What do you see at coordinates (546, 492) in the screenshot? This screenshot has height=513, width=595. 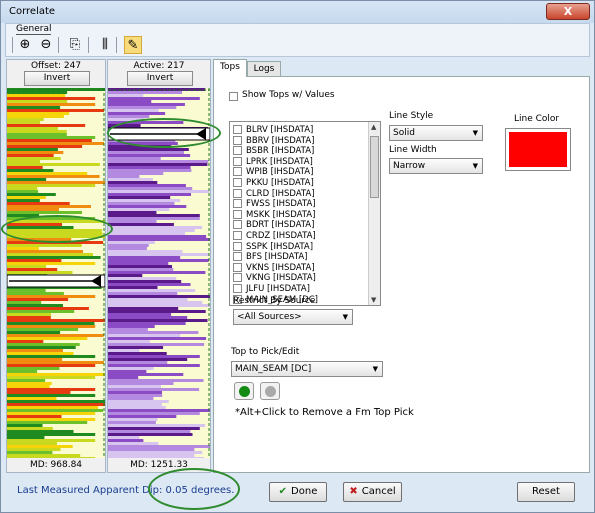 I see `reset-button: Reset` at bounding box center [546, 492].